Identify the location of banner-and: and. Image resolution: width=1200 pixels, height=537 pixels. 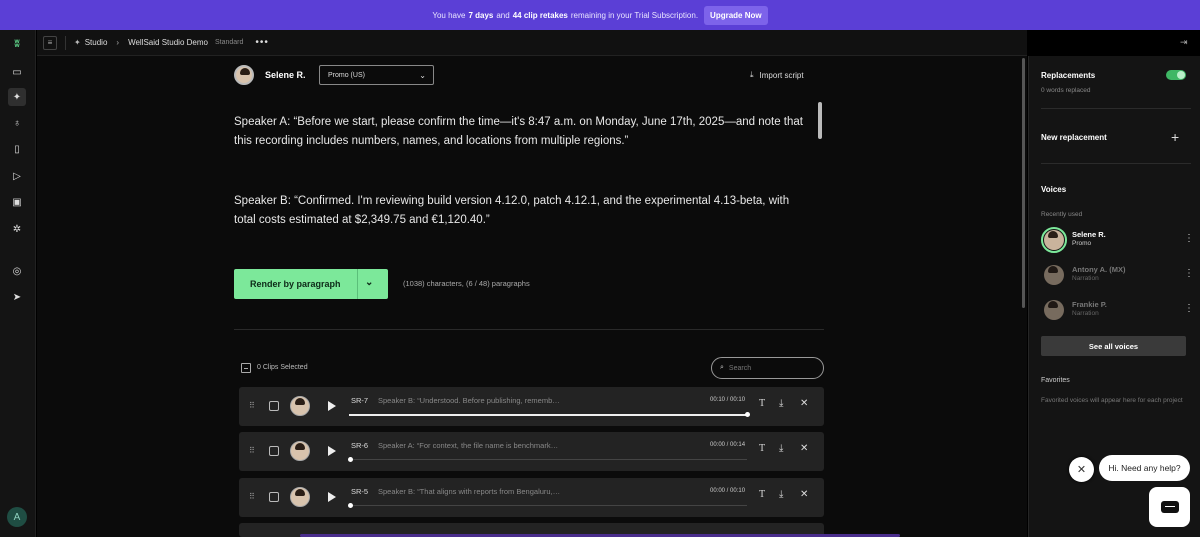
(503, 15).